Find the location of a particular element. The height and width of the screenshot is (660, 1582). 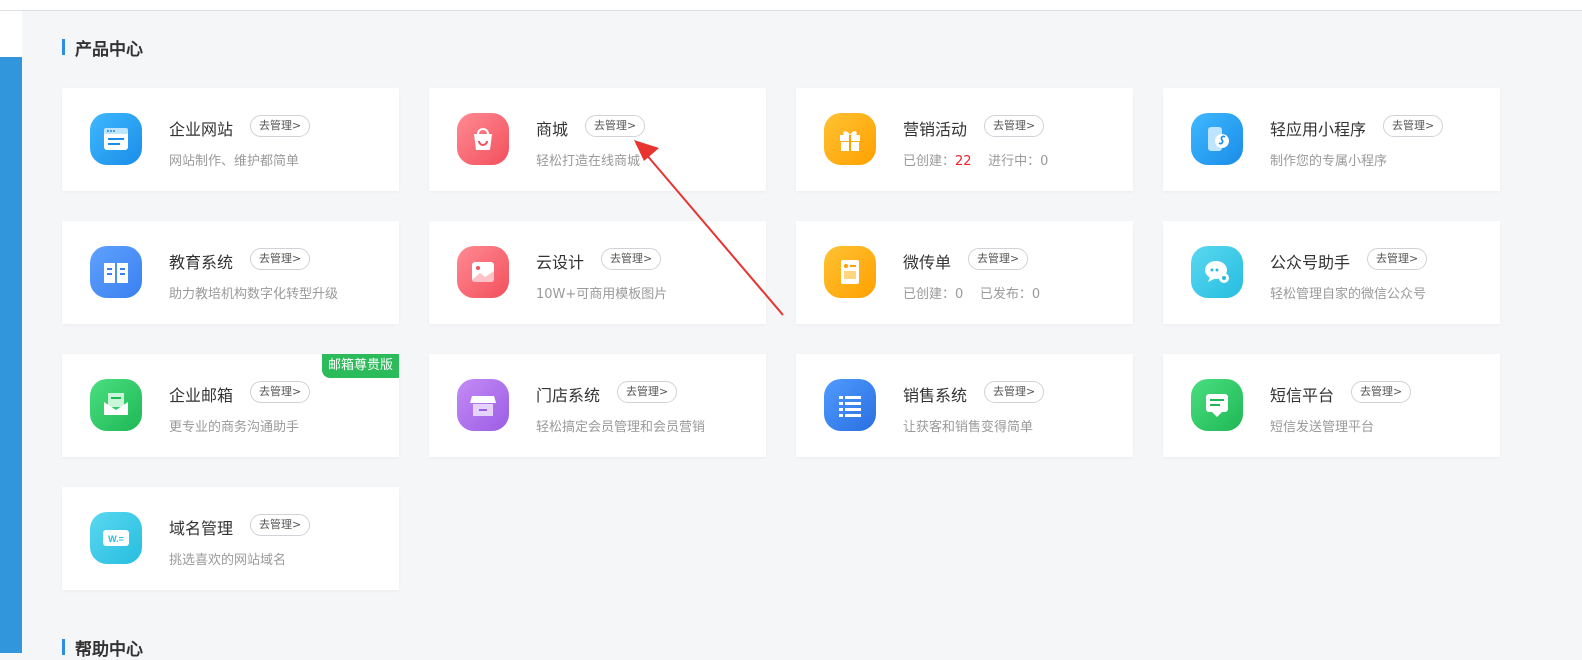

stat-running-value: 0 is located at coordinates (1044, 161).